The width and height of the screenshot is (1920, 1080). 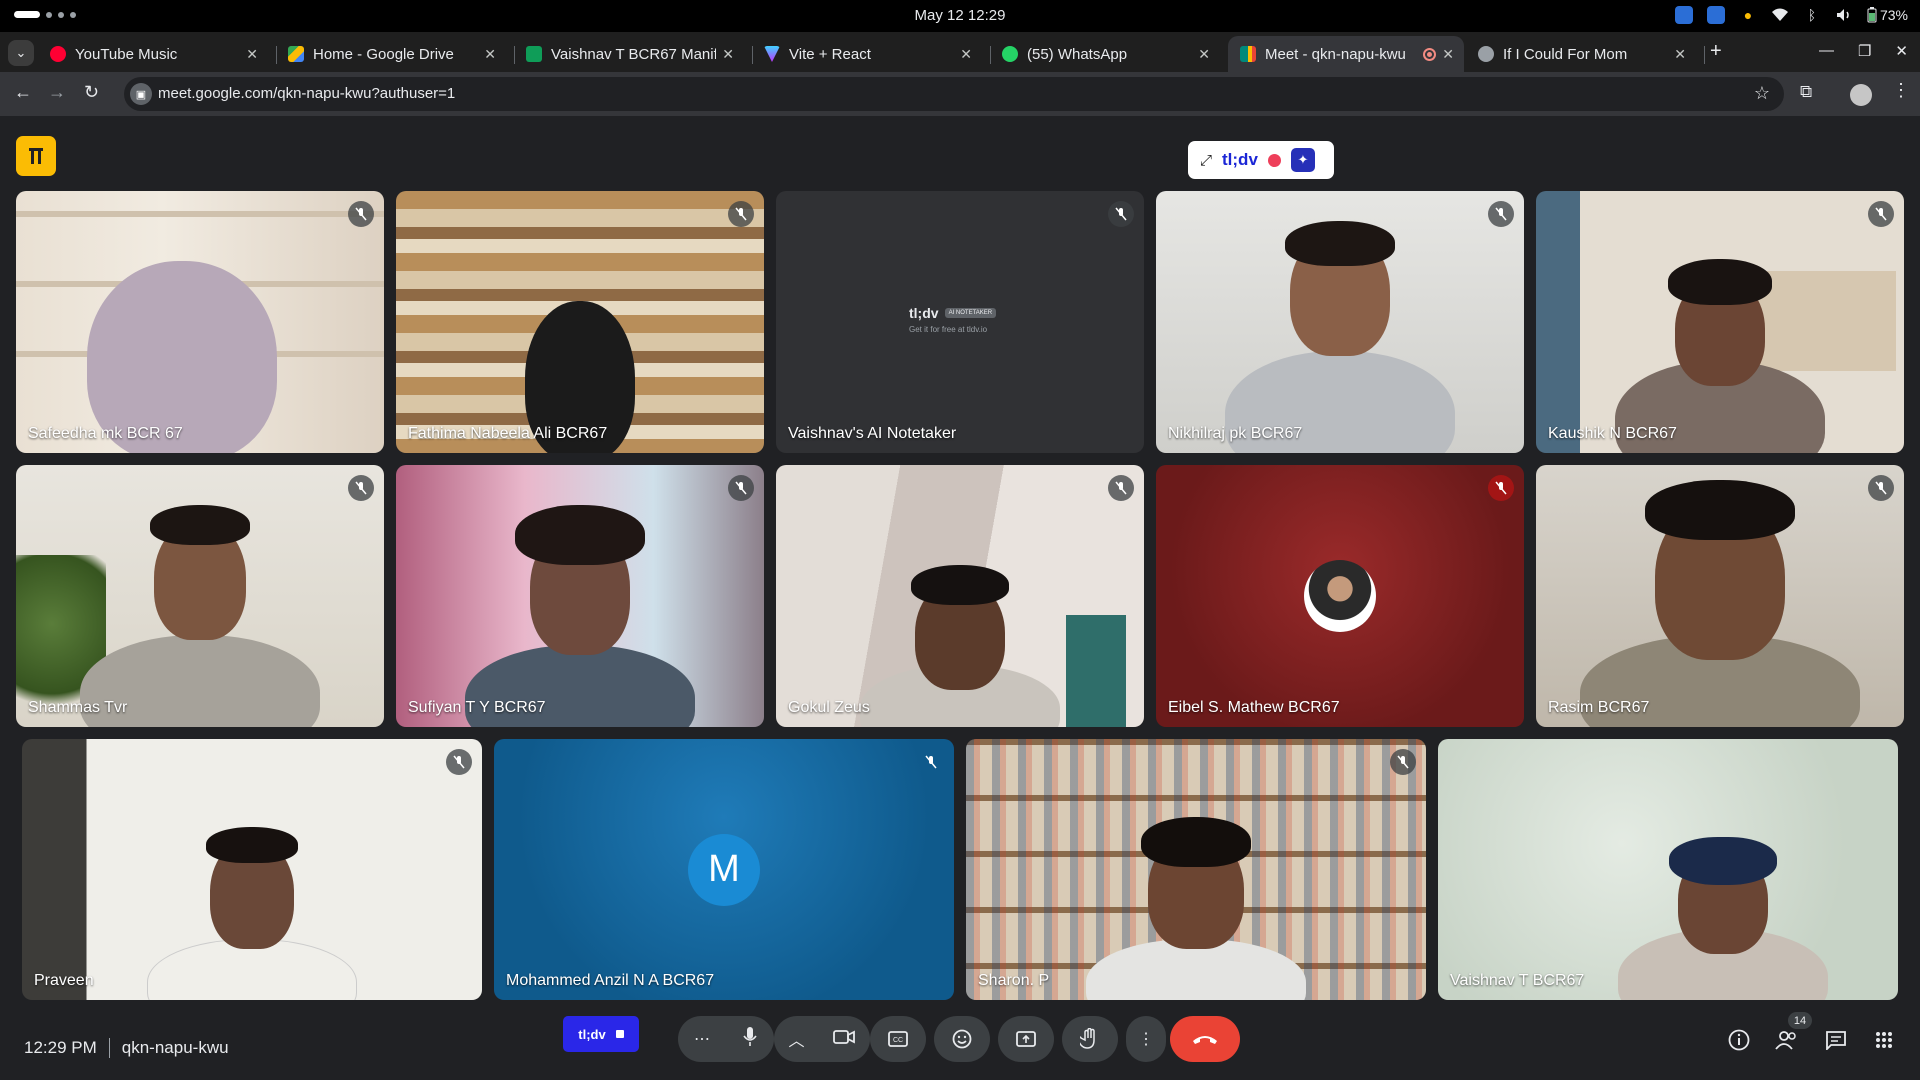 I want to click on present-screen-button, so click(x=1026, y=1039).